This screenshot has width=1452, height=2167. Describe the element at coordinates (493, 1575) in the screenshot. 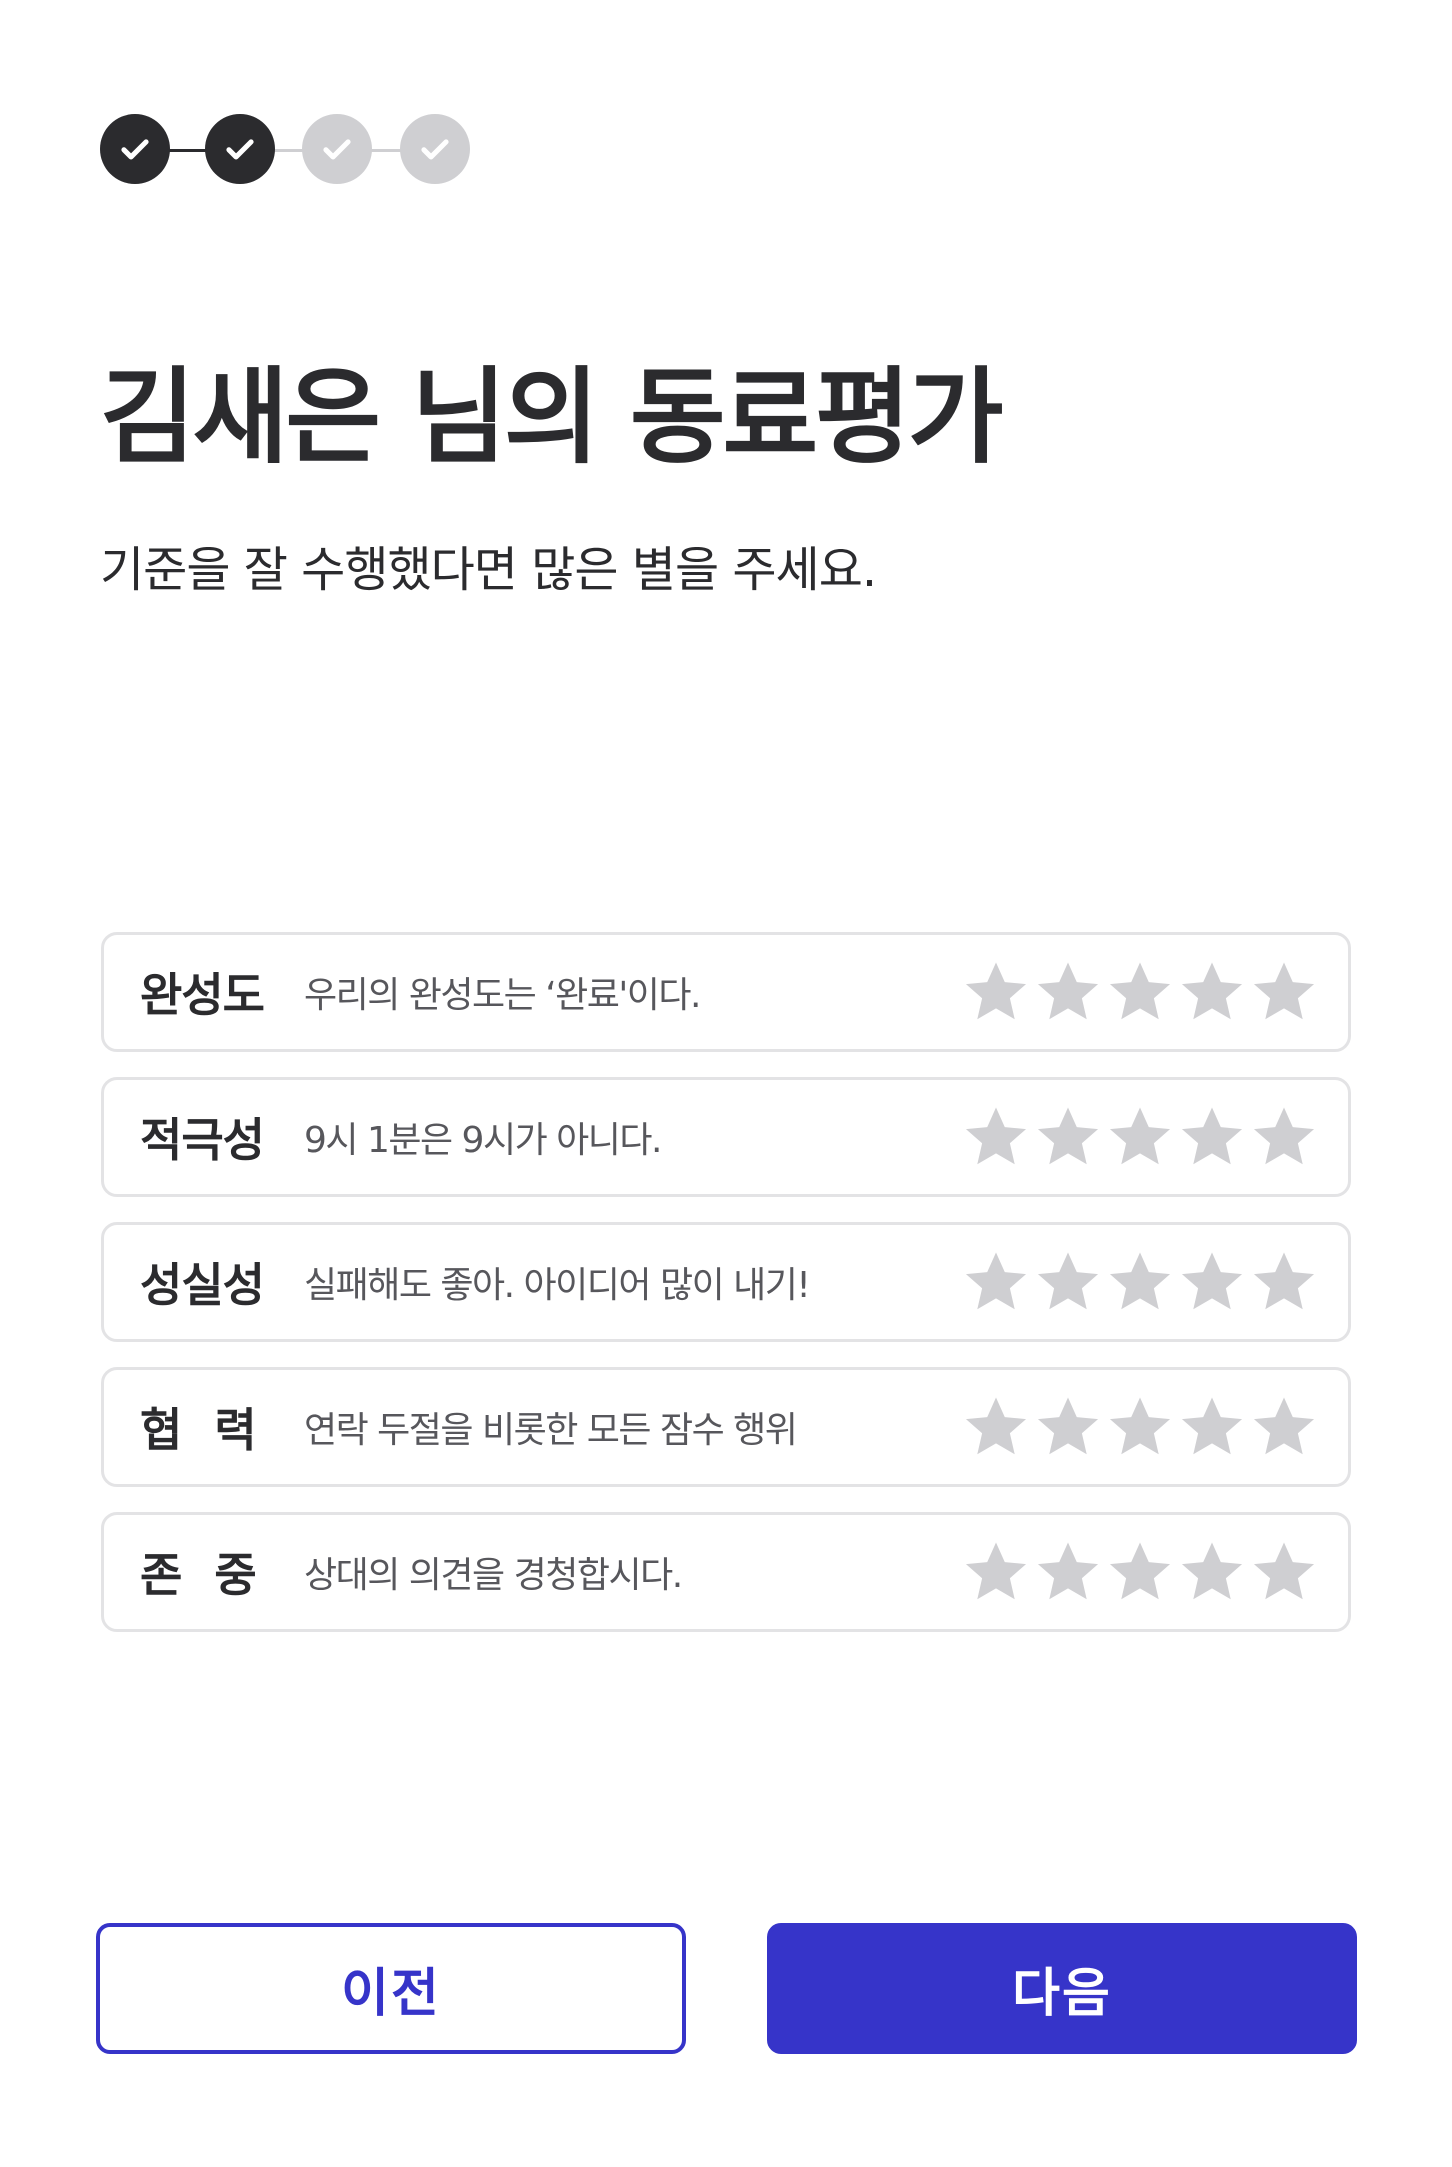

I see `criterion-description: 상대의 의견을 경청합시다.` at that location.